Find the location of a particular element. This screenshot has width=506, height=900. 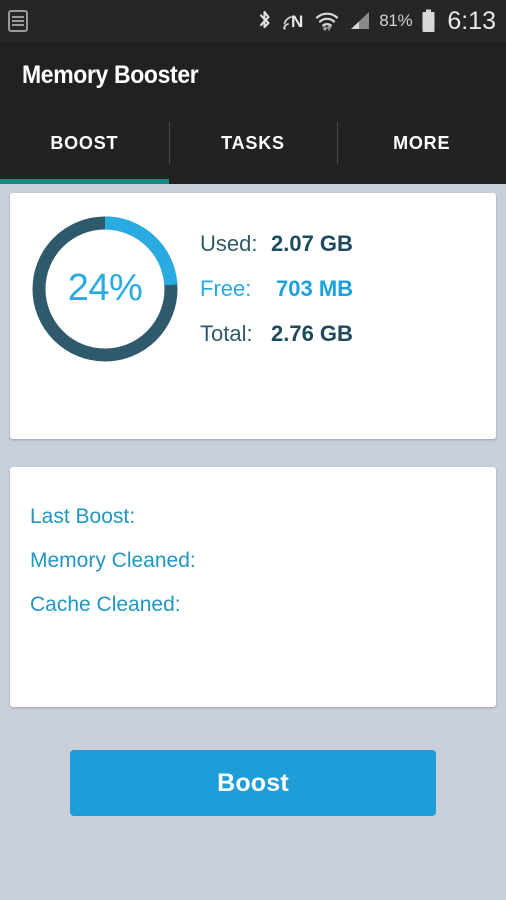

memory-percent-label: 24% is located at coordinates (105, 287).